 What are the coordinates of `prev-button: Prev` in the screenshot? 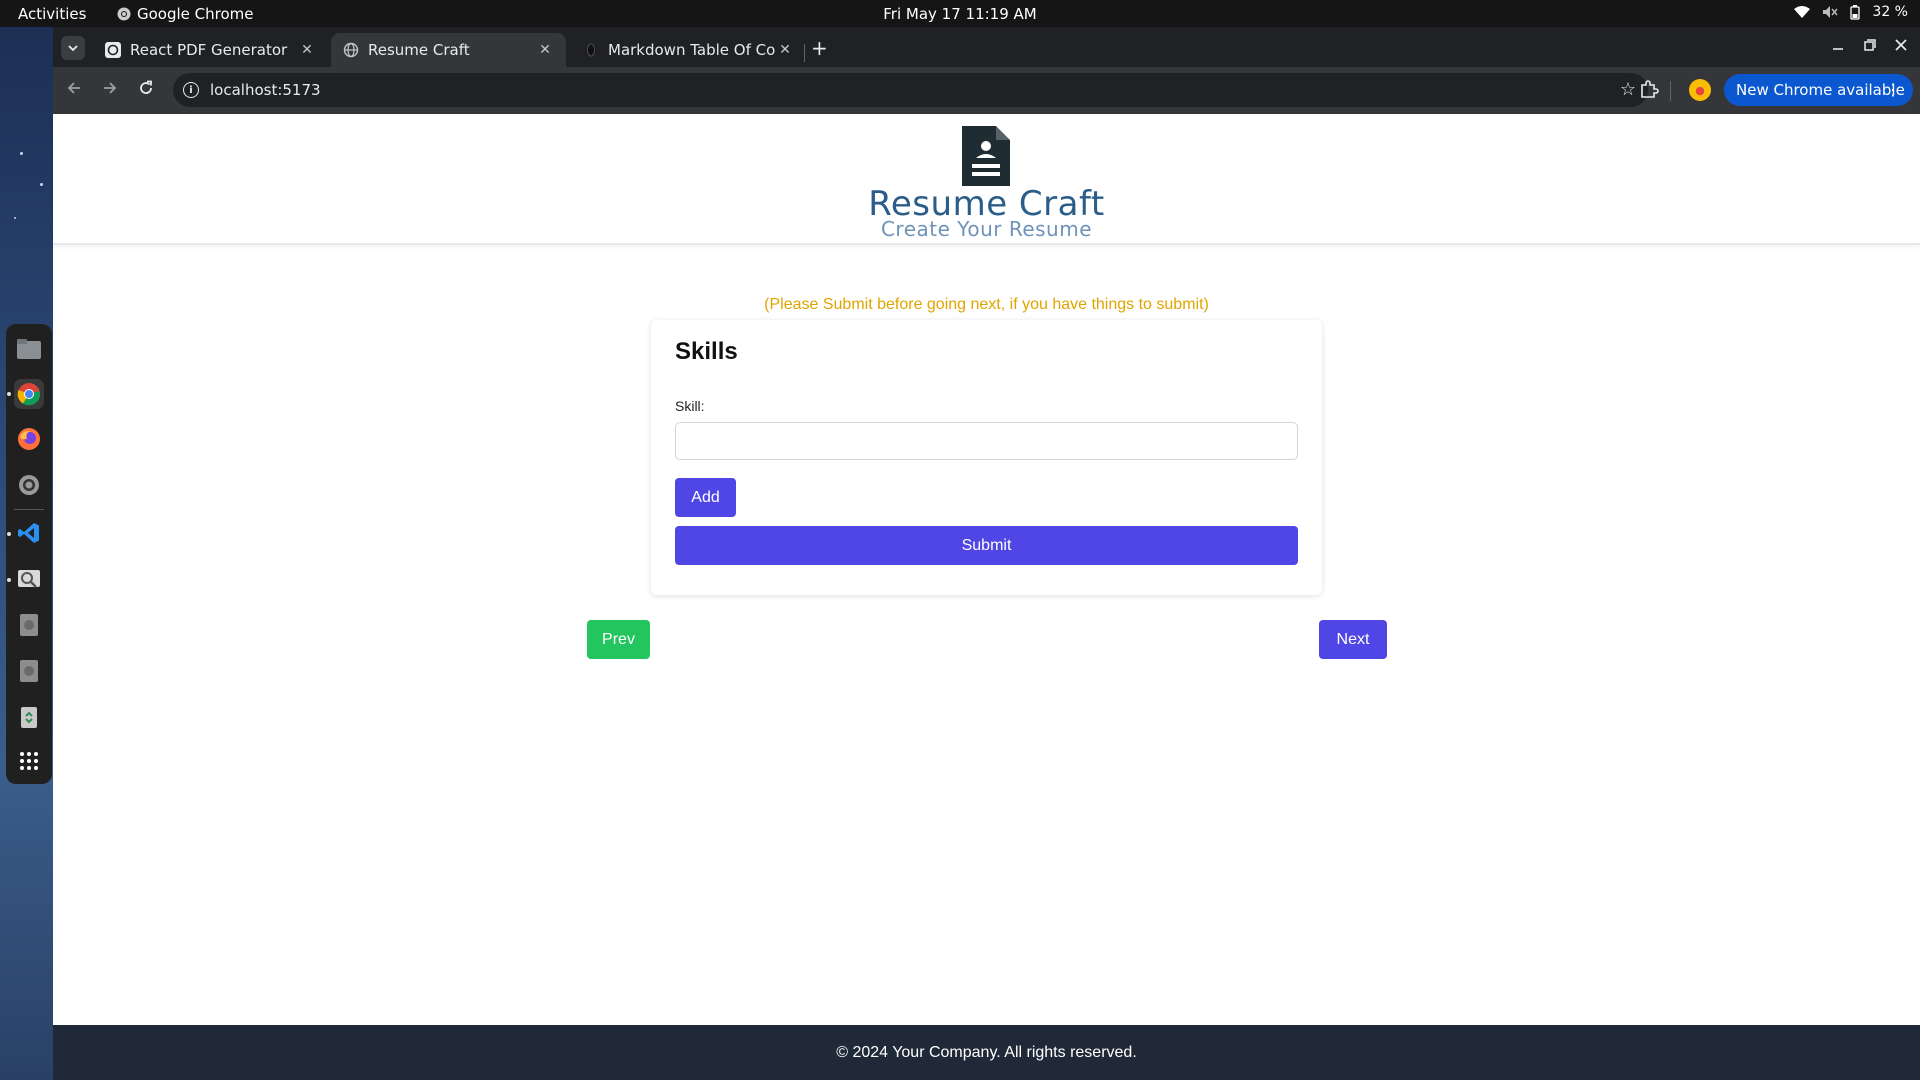 It's located at (618, 639).